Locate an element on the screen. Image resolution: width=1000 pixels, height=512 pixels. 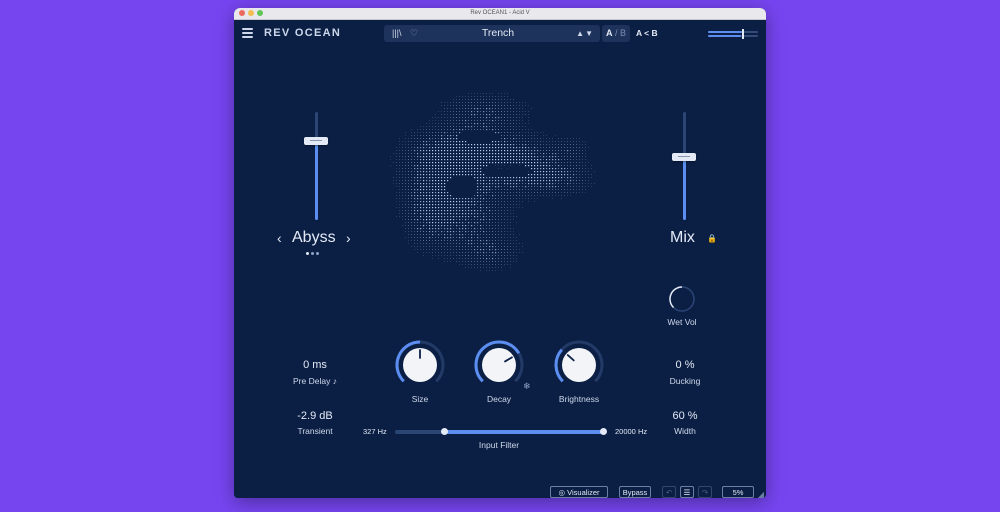
zoom-button: 5% is located at coordinates (738, 492).